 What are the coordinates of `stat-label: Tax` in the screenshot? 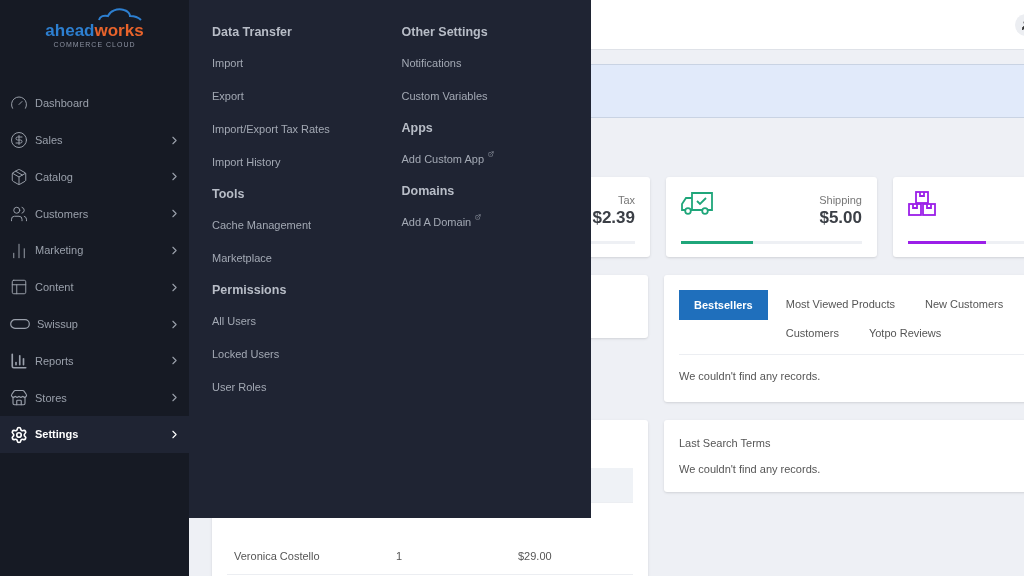 It's located at (626, 200).